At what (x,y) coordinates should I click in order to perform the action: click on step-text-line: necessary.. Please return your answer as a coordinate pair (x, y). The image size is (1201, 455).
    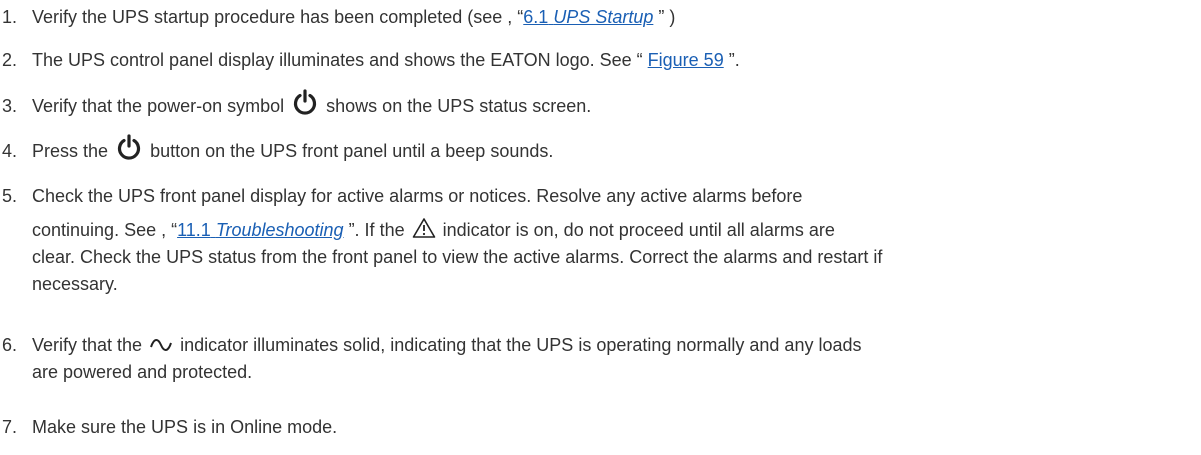
    Looking at the image, I should click on (75, 284).